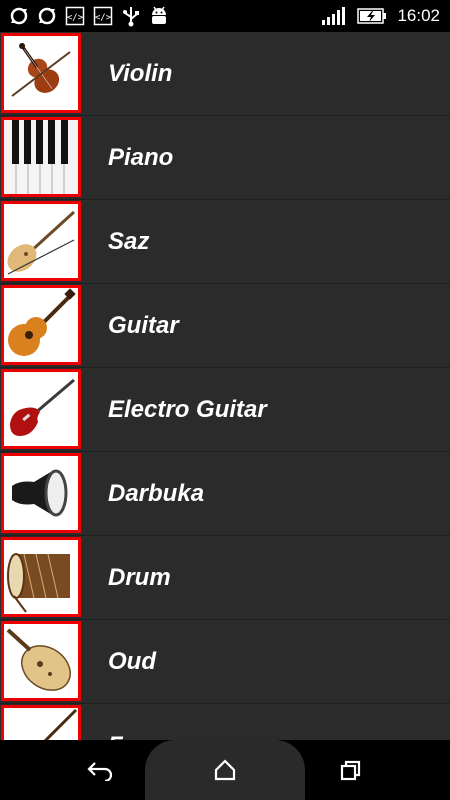  Describe the element at coordinates (143, 325) in the screenshot. I see `list-item-label: Guitar` at that location.